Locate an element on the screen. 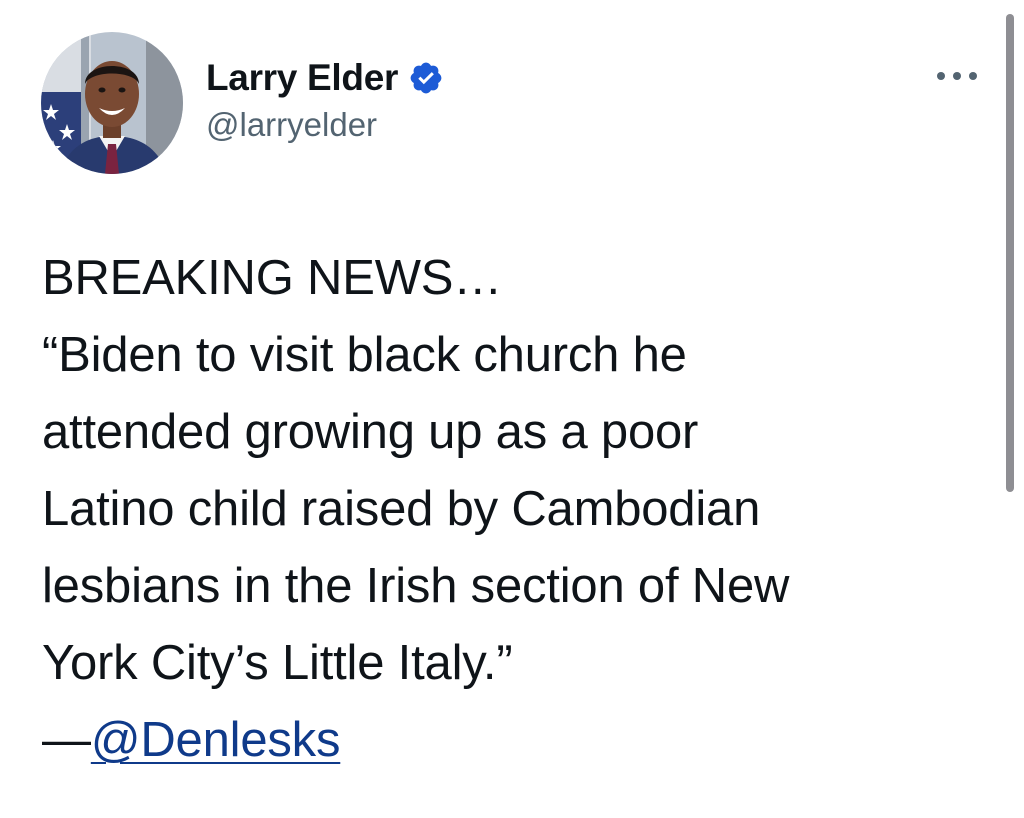 The image size is (1024, 818). author-display-name: Larry Elder is located at coordinates (302, 78).